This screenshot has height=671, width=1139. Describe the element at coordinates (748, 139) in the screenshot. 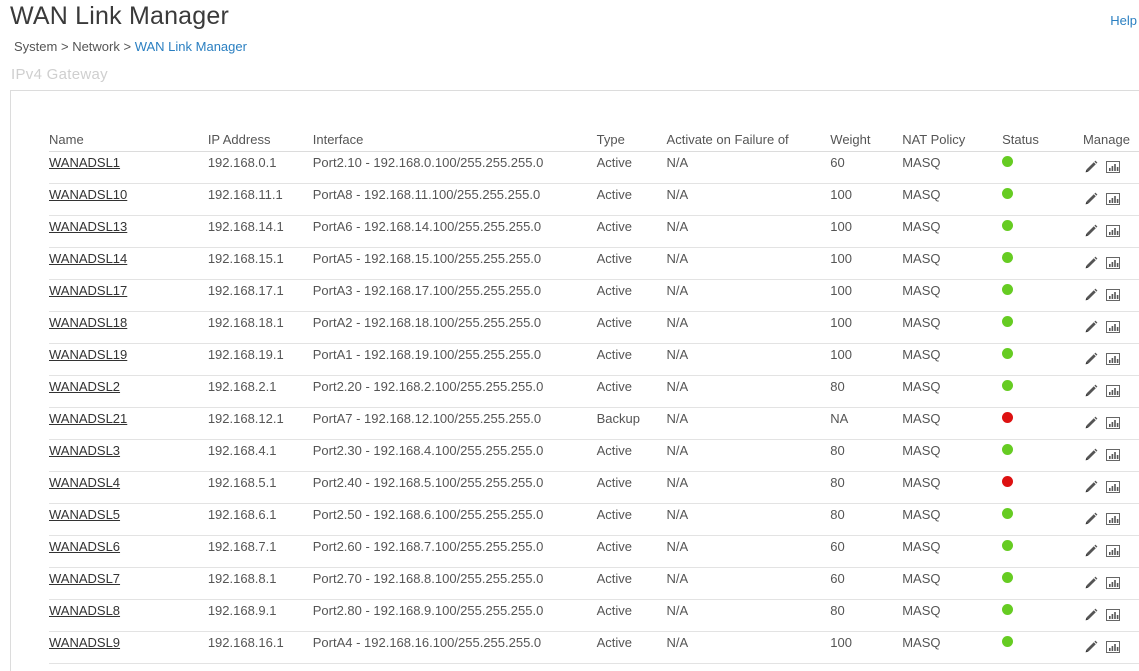

I see `column-header-failover: Activate on Failure of` at that location.